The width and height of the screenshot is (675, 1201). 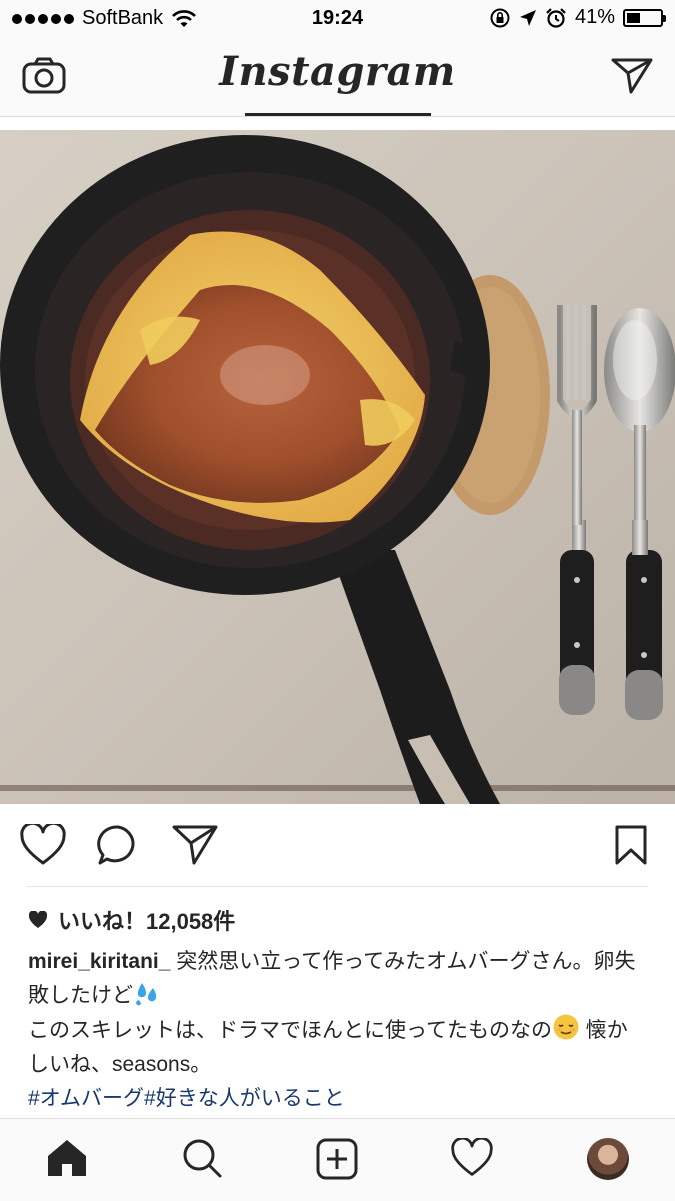 What do you see at coordinates (594, 17) in the screenshot?
I see `battery-percent: 41%` at bounding box center [594, 17].